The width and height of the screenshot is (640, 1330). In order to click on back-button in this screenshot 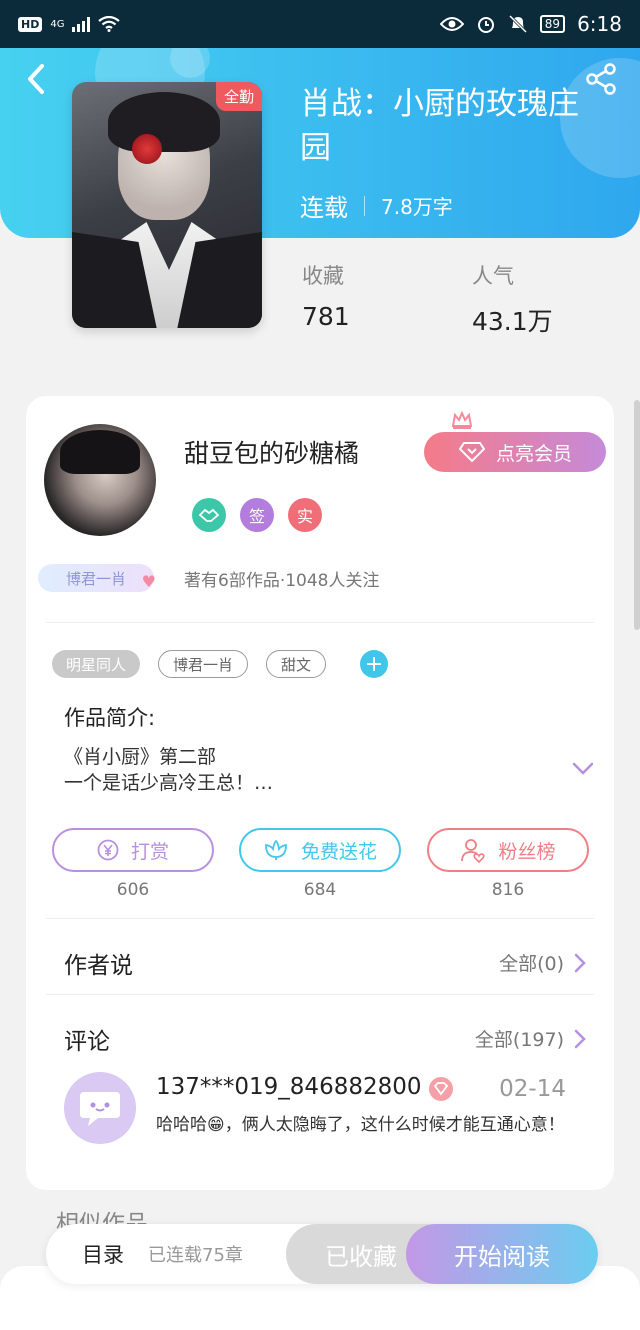, I will do `click(36, 79)`.